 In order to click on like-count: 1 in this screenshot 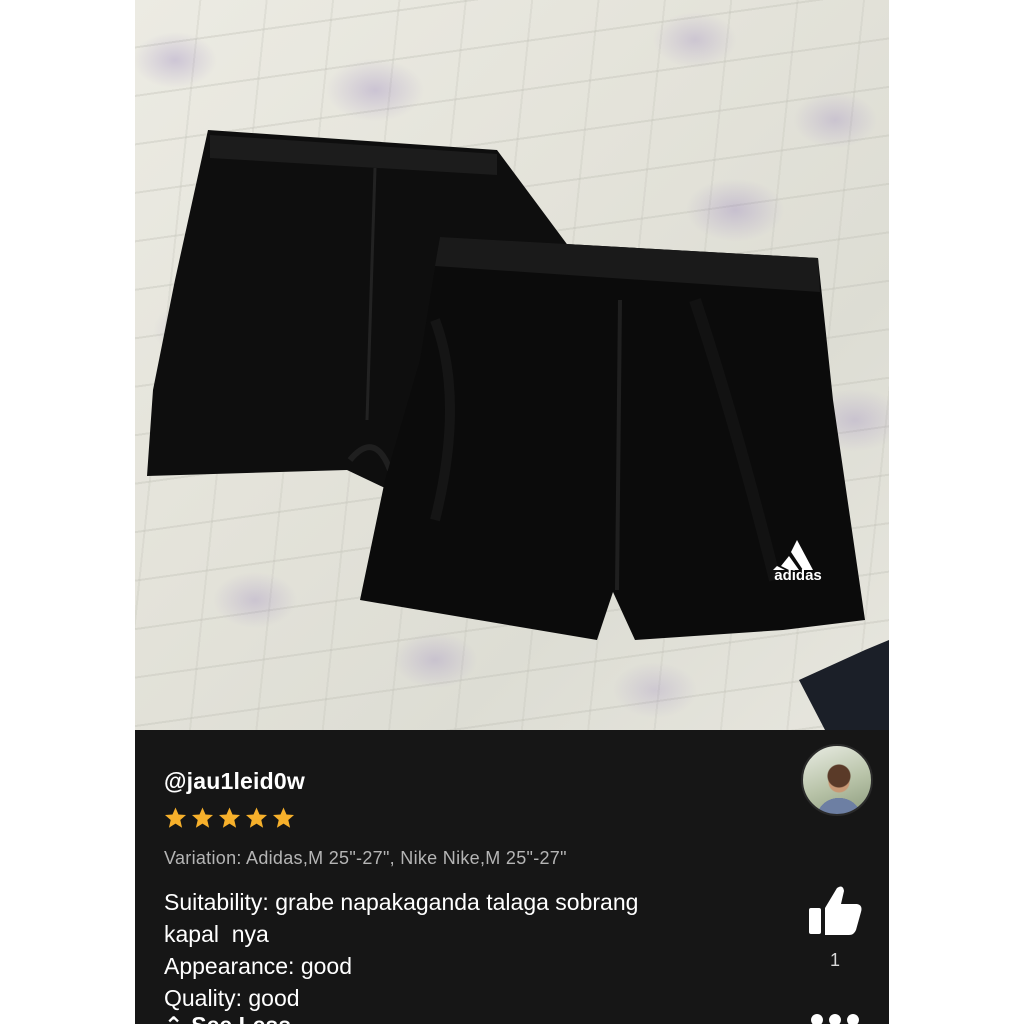, I will do `click(834, 960)`.